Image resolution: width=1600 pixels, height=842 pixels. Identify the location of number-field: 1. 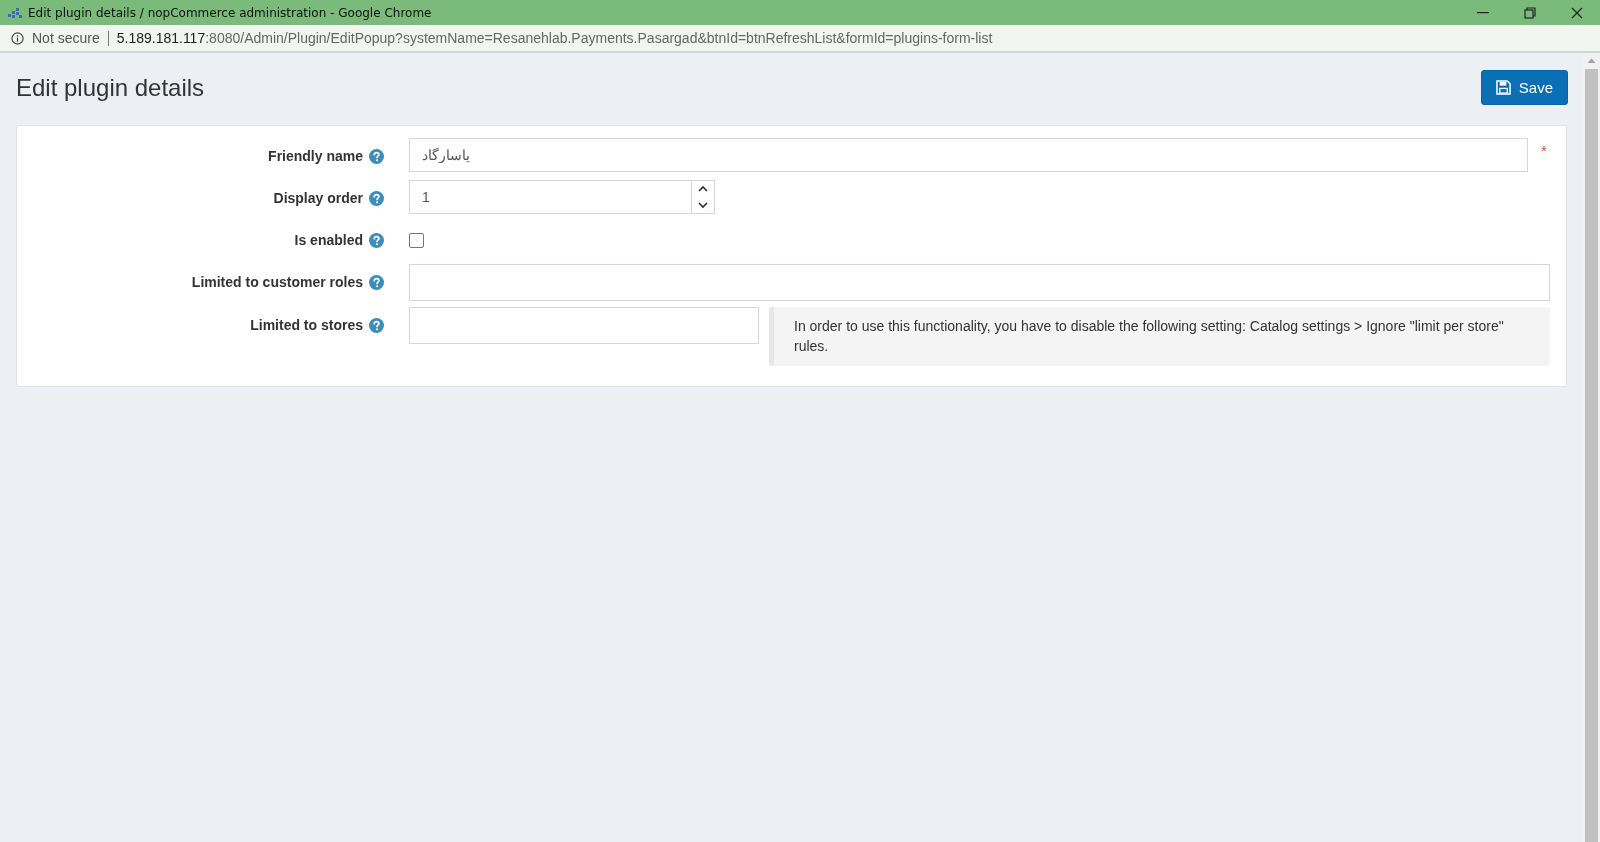
(562, 197).